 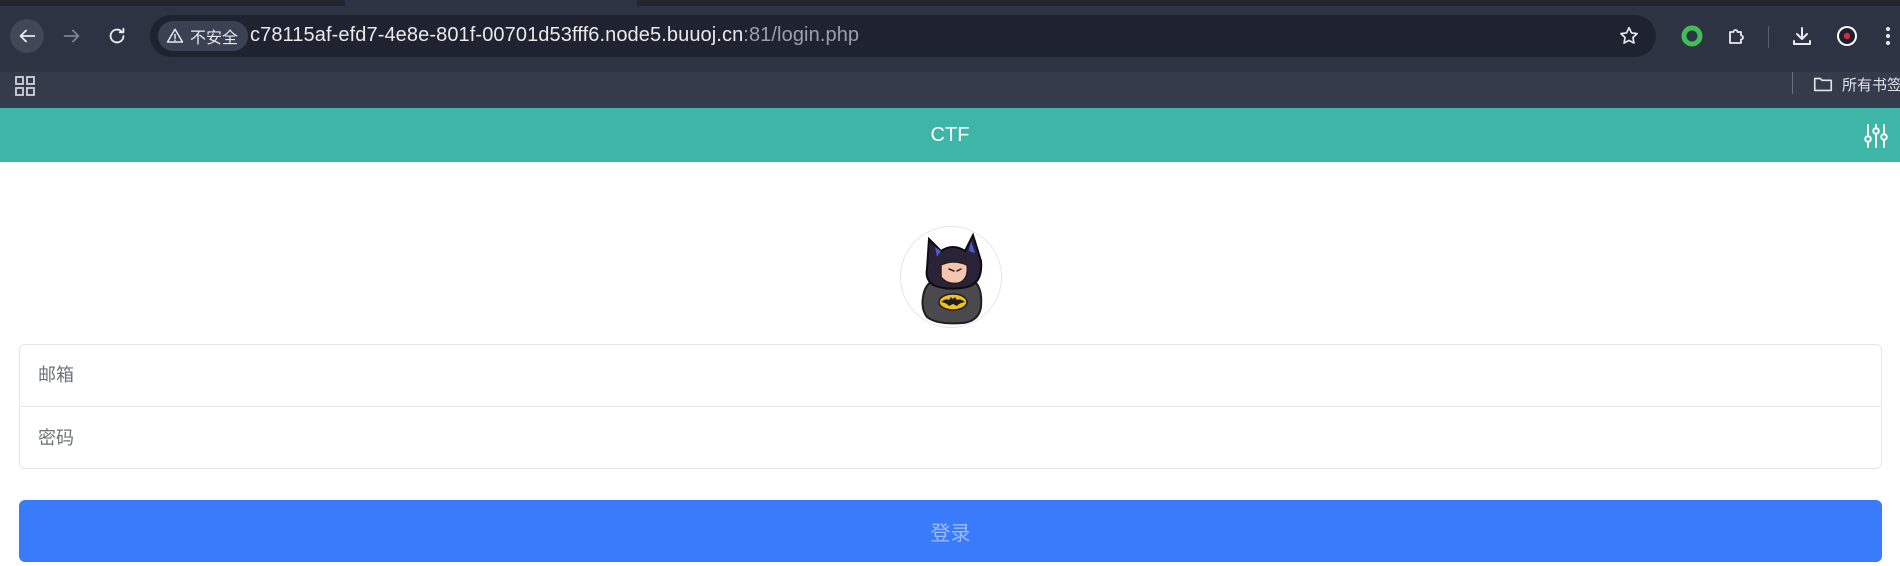 I want to click on reload-icon, so click(x=117, y=35).